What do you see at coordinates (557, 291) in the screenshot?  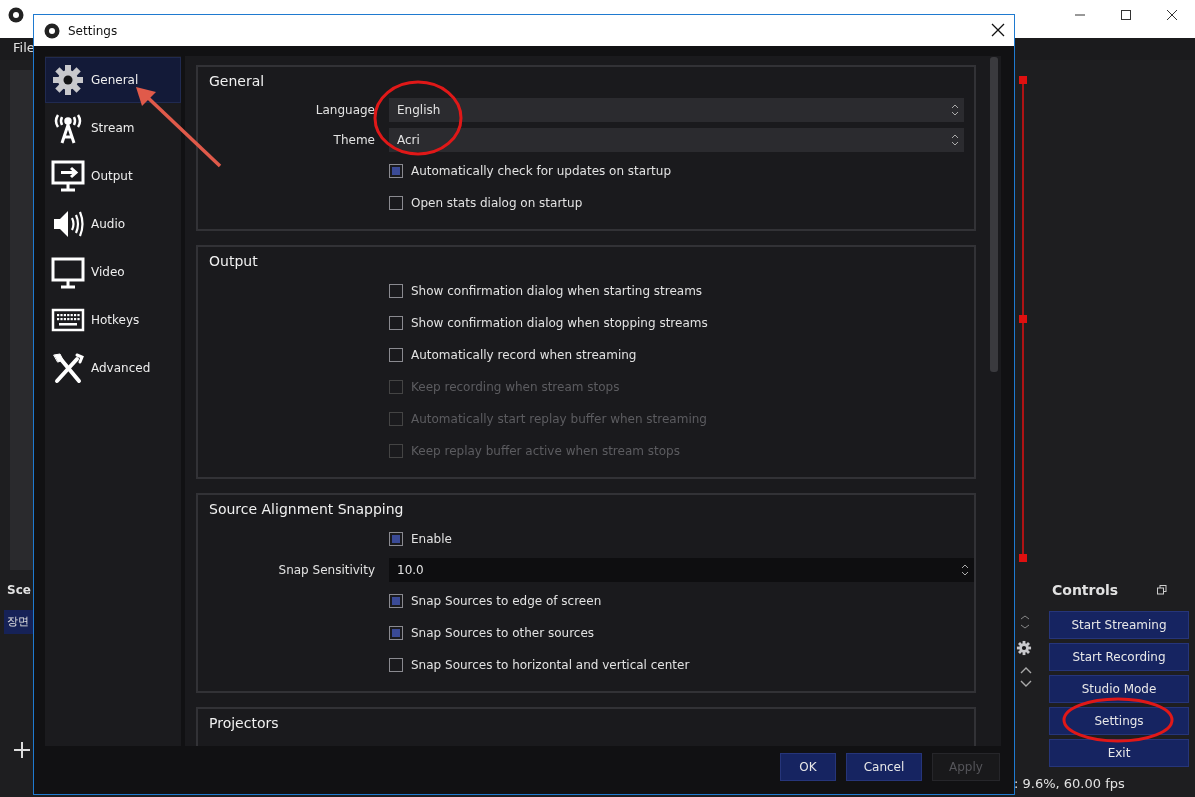 I see `checkbox-label: Show confirmation dialog when starting streams` at bounding box center [557, 291].